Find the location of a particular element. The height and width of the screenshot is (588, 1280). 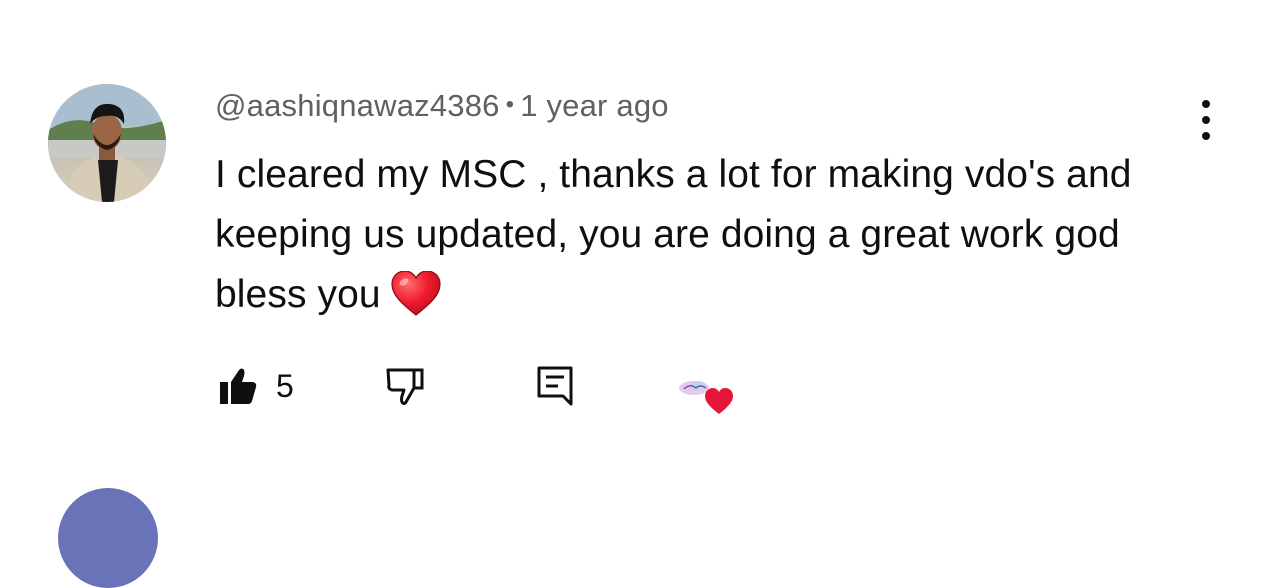

comment-header: @aashiqnawaz4386 • 1 year ago is located at coordinates (442, 106).